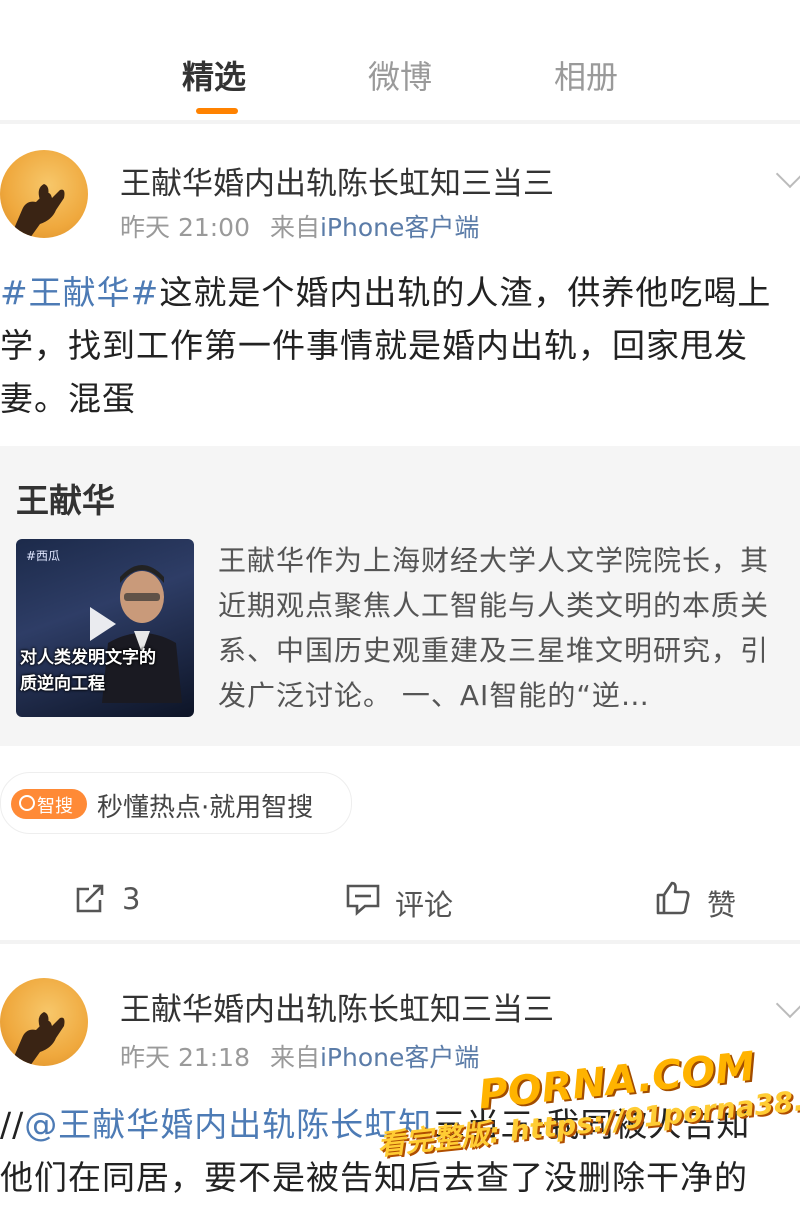  Describe the element at coordinates (79, 292) in the screenshot. I see `hashtag-link: #王献华#` at that location.